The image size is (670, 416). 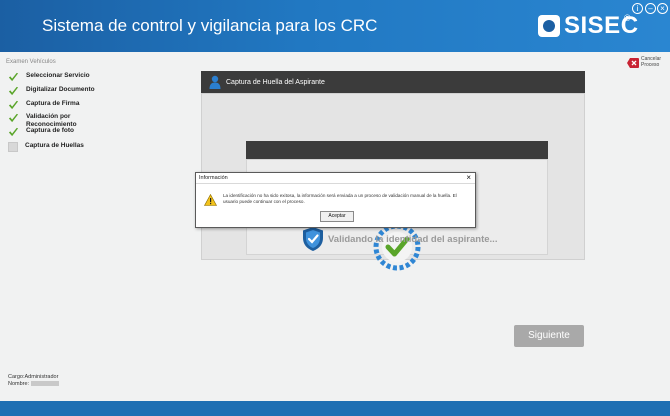 I want to click on step-captura-huellas: Captura de Huellas, so click(x=51, y=147).